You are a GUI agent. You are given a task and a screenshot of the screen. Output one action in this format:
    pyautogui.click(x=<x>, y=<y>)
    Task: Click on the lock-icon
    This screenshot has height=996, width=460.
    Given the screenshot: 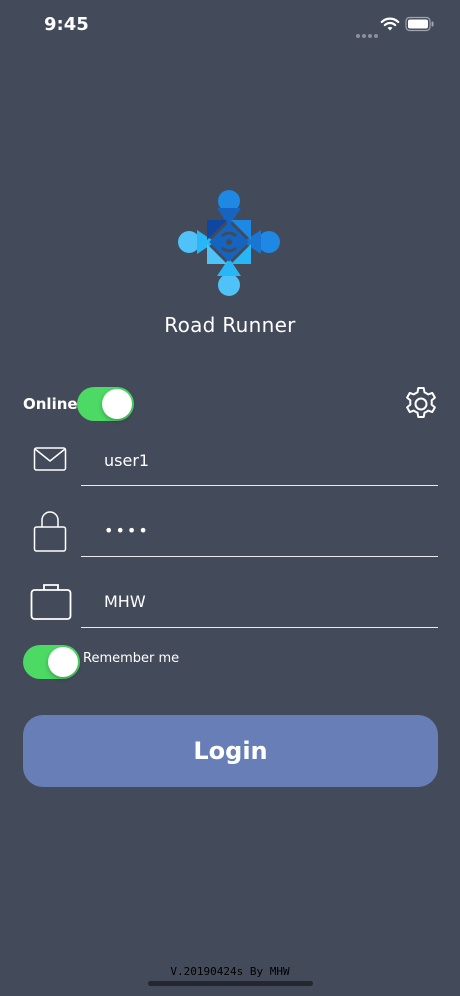 What is the action you would take?
    pyautogui.click(x=50, y=531)
    